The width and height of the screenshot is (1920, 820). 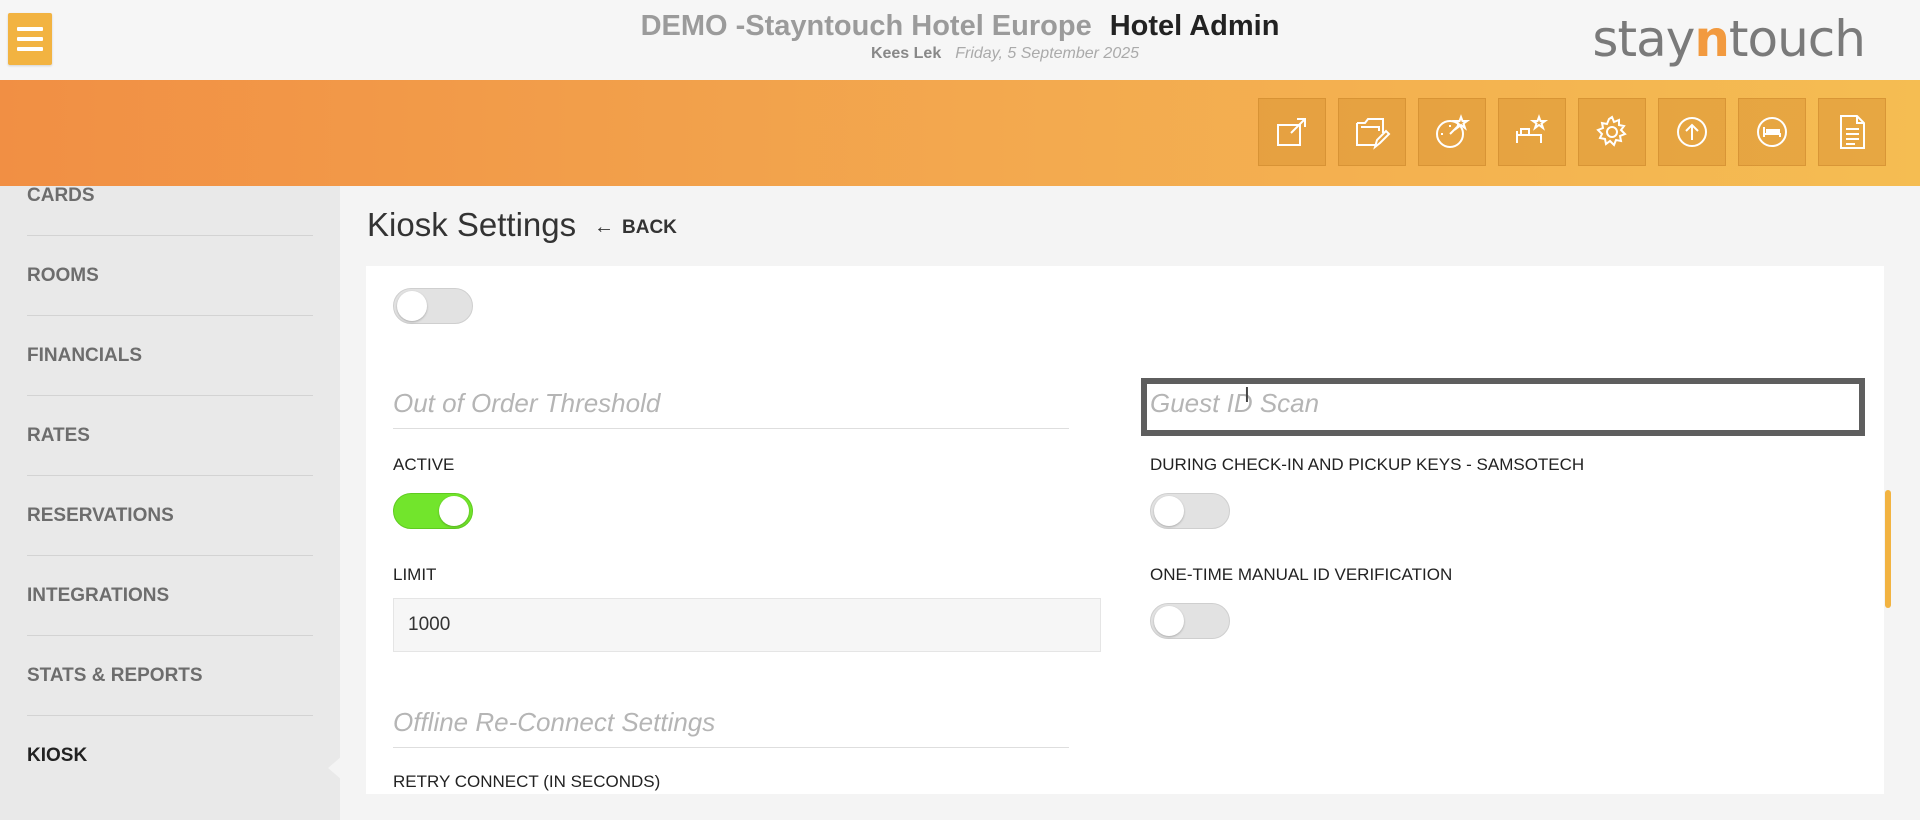 I want to click on limit-label: LIMIT, so click(x=415, y=574).